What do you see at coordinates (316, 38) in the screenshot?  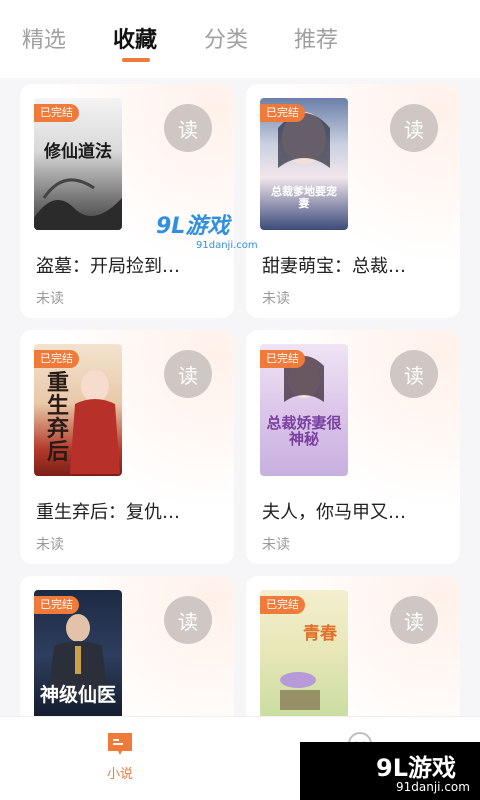 I see `tab-recommended: 推荐` at bounding box center [316, 38].